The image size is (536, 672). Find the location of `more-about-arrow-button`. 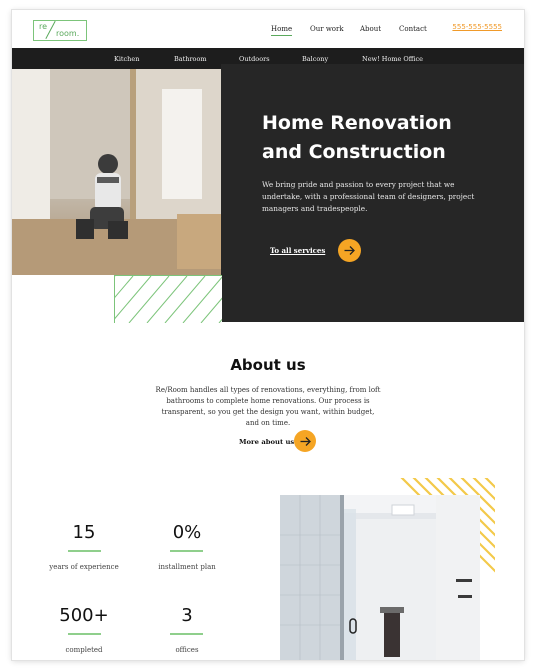

more-about-arrow-button is located at coordinates (305, 441).